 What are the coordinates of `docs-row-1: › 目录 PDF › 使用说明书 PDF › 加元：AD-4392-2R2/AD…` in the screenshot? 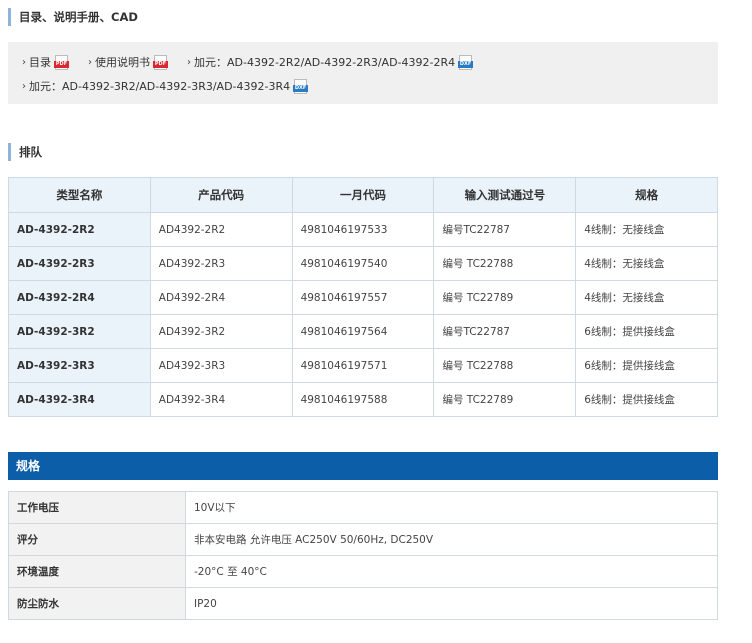 It's located at (370, 62).